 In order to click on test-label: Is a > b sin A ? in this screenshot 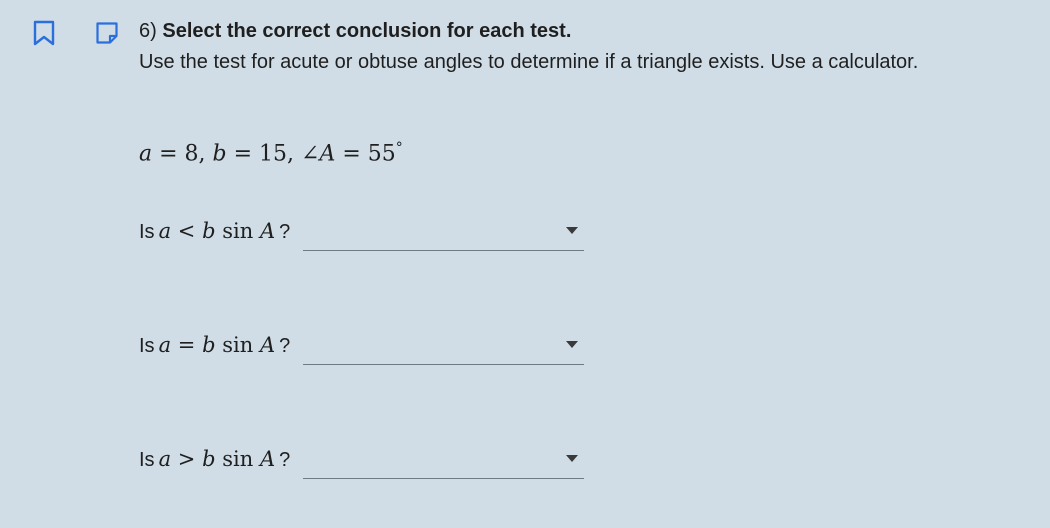, I will do `click(214, 462)`.